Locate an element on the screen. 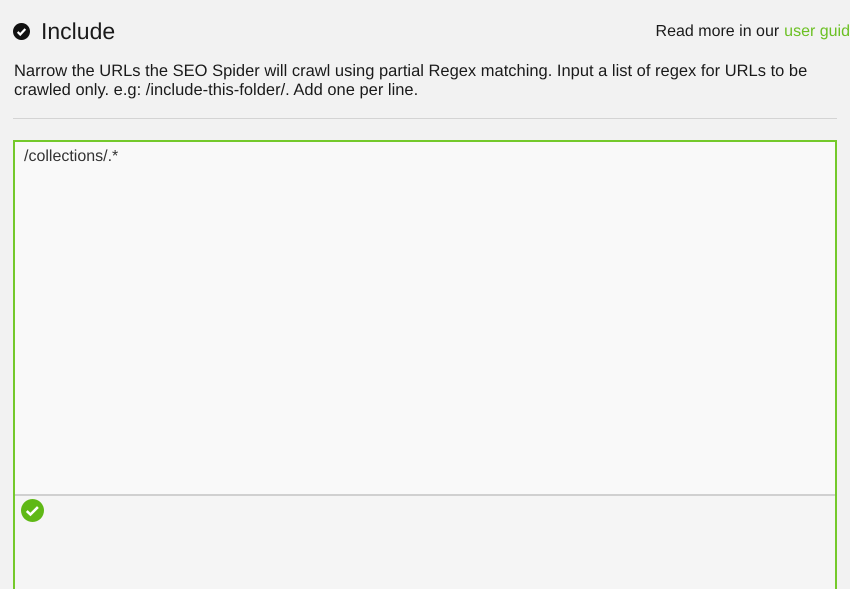  help-text: Read more in our is located at coordinates (718, 32).